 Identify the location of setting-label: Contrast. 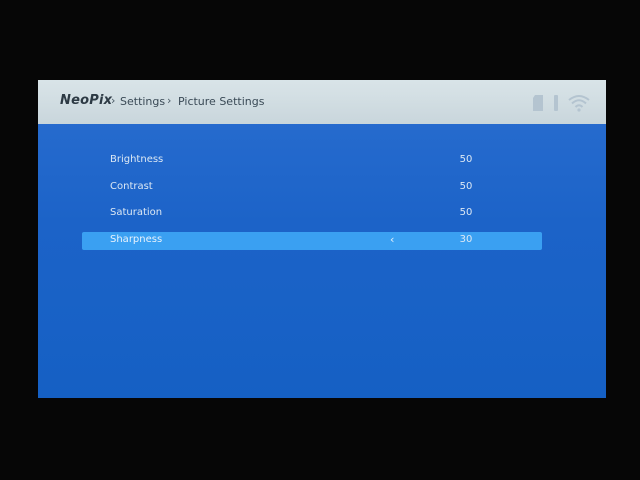
(131, 186).